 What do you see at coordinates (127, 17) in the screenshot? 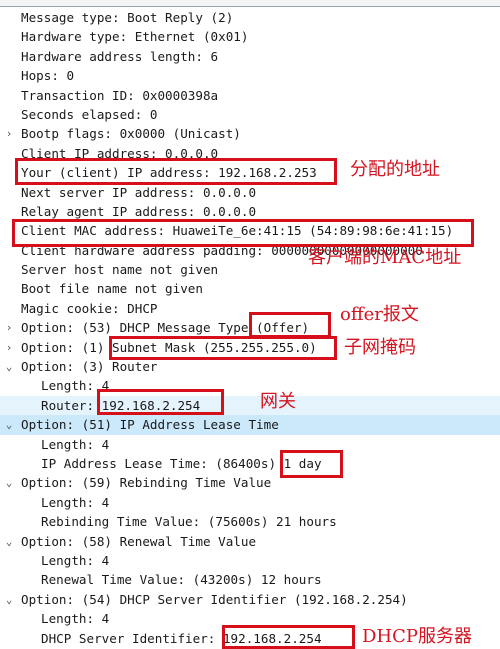
I see `tree-row-label: Message type: Boot Reply (2)` at bounding box center [127, 17].